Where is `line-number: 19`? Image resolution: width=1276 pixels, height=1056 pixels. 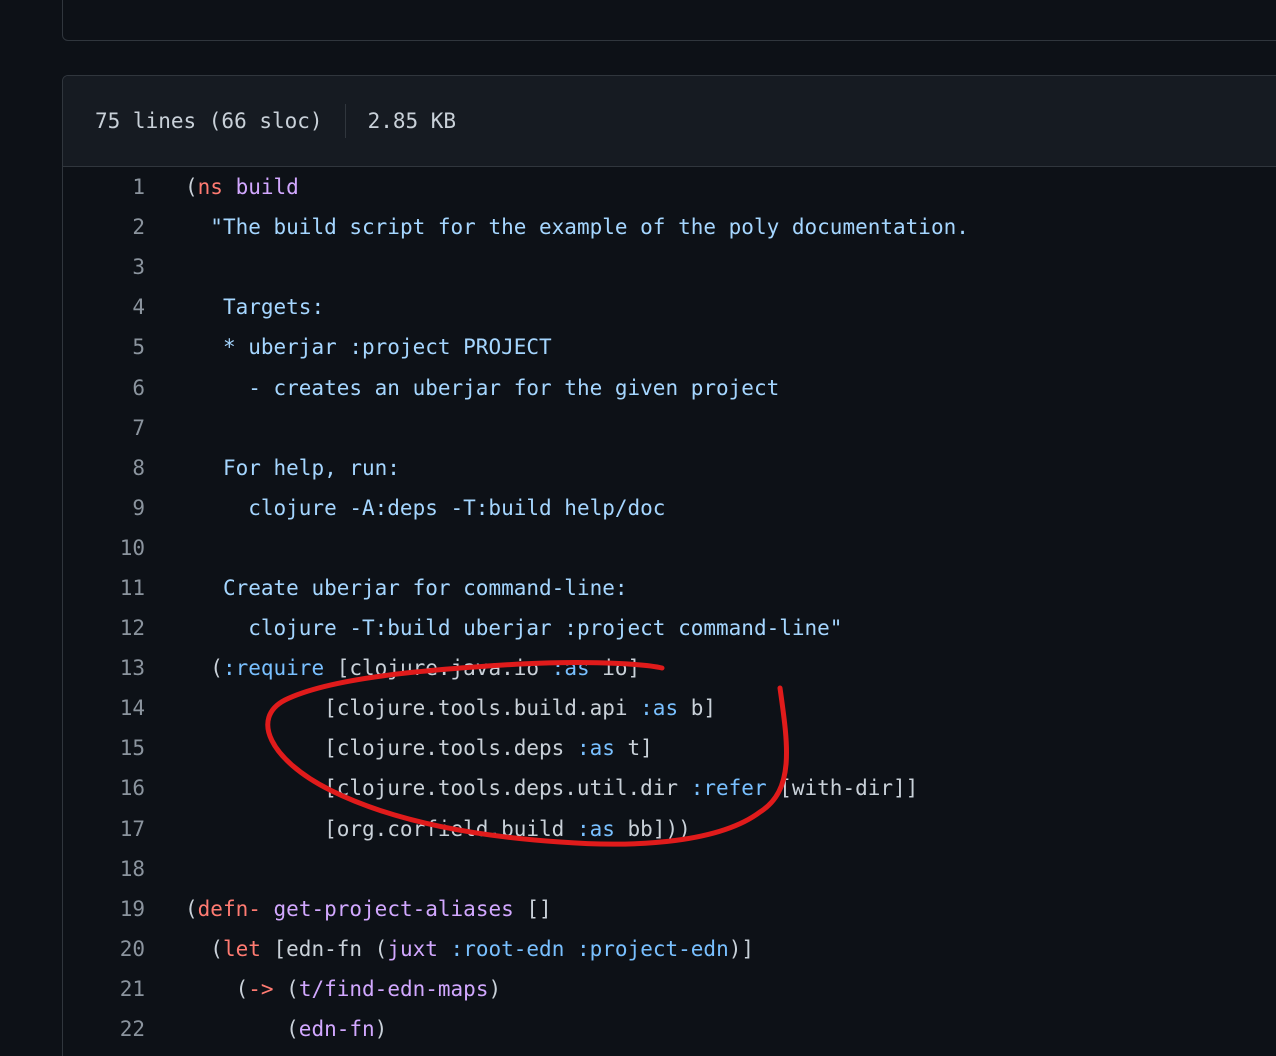 line-number: 19 is located at coordinates (104, 909).